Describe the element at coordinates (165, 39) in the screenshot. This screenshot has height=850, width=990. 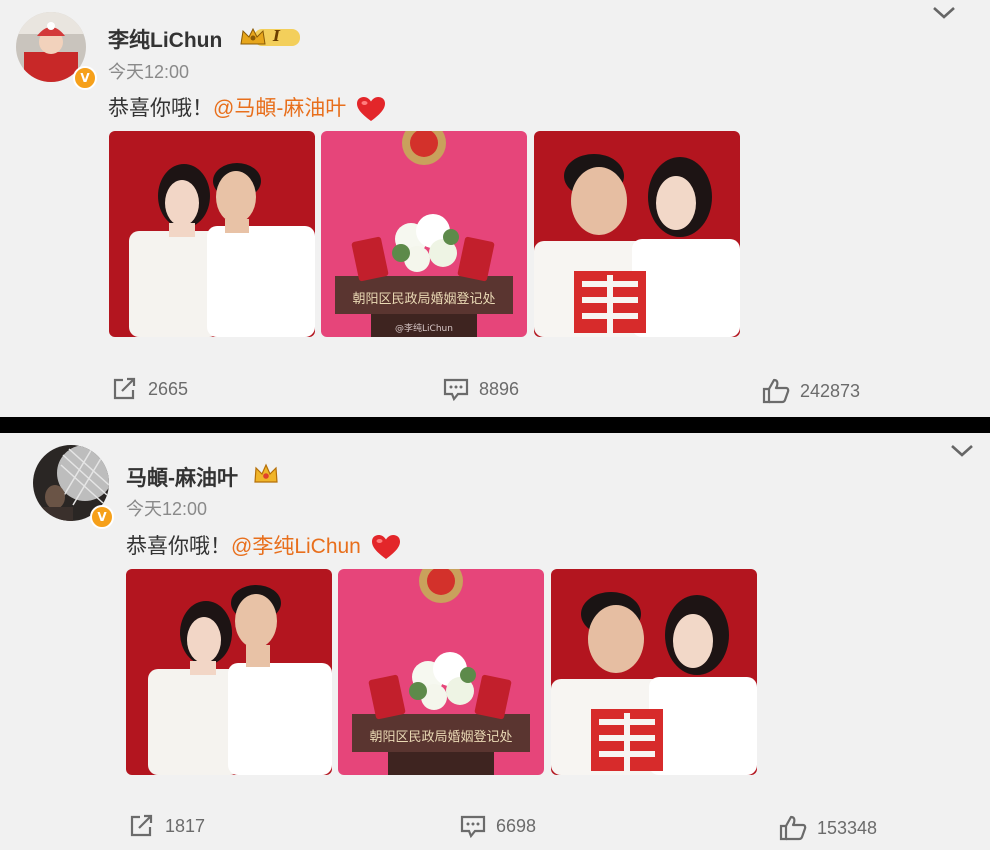
I see `author-name: 李纯LiChun` at that location.